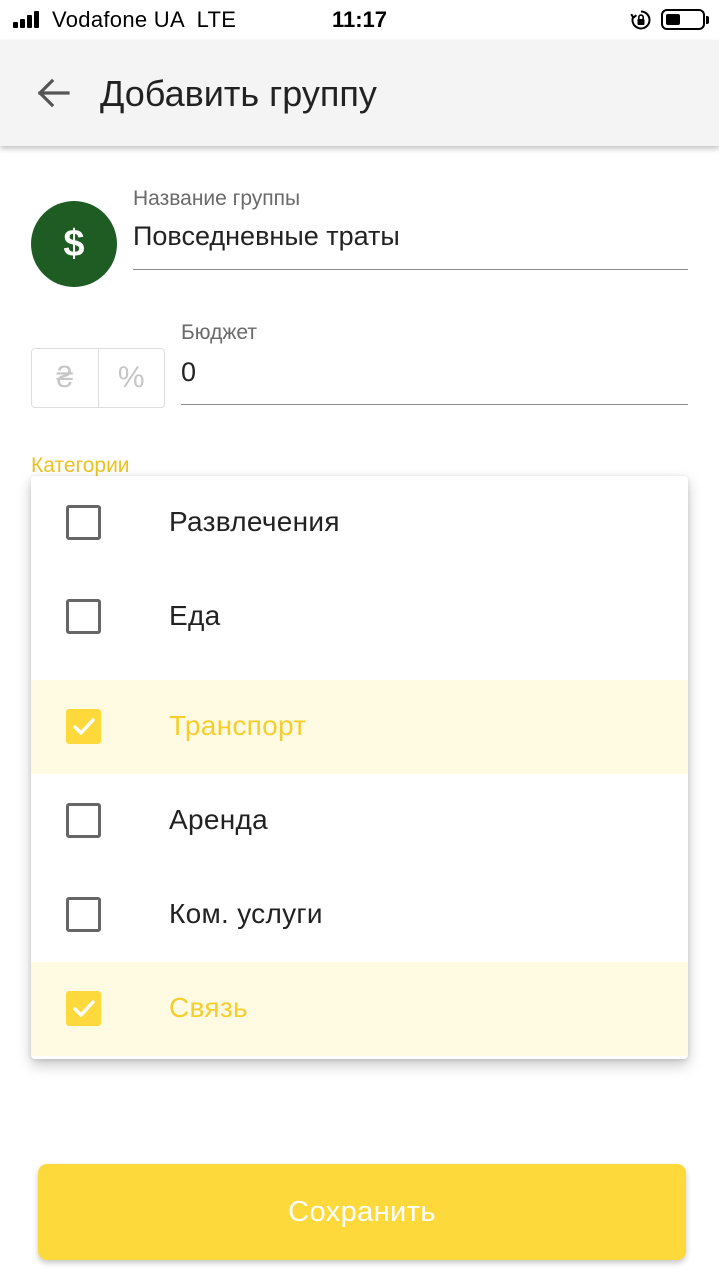  What do you see at coordinates (410, 244) in the screenshot?
I see `group-name-input: Повседневные траты` at bounding box center [410, 244].